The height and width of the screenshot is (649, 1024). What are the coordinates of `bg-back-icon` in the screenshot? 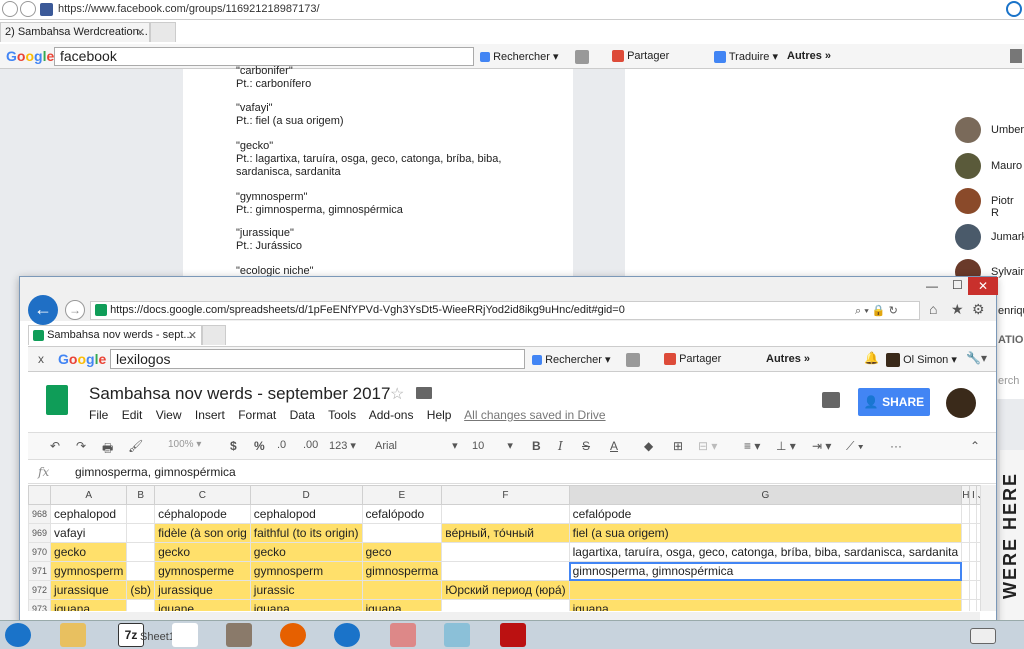 It's located at (10, 9).